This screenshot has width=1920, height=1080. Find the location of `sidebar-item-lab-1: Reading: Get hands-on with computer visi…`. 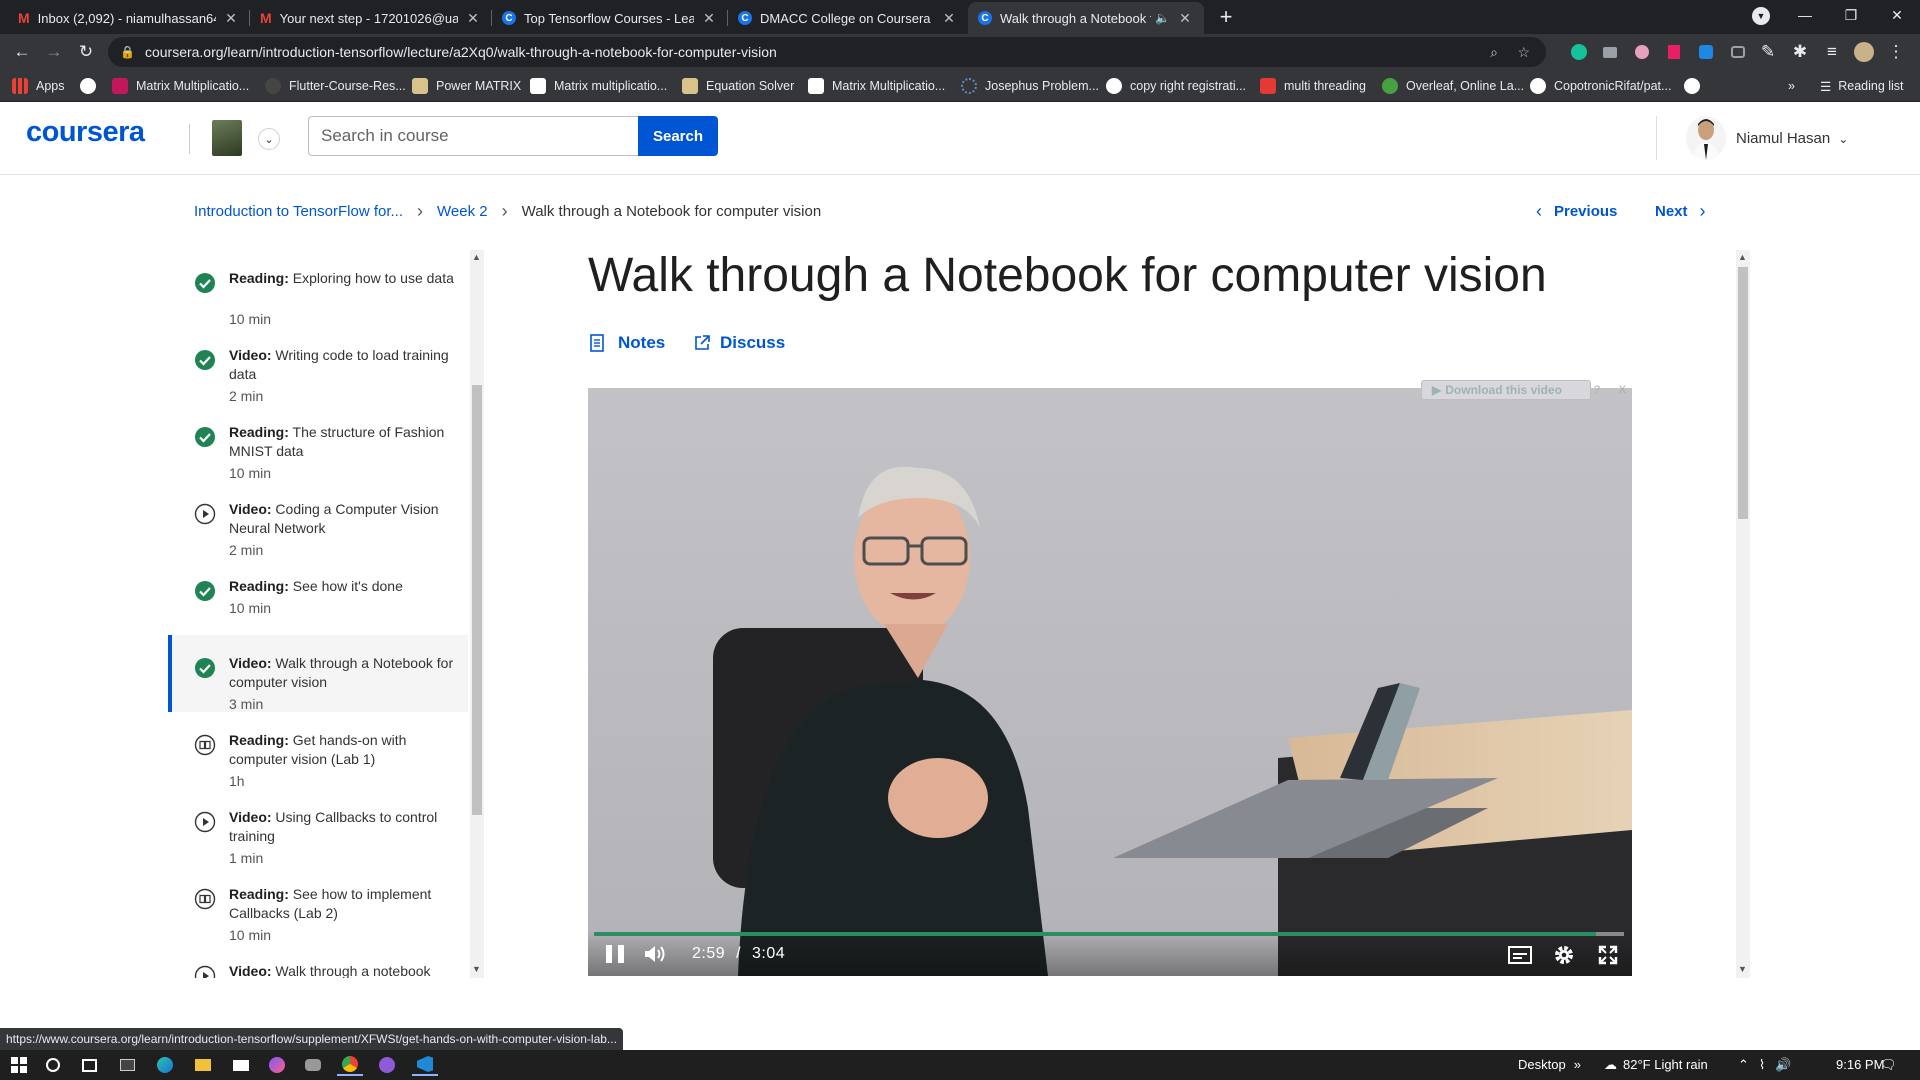

sidebar-item-lab-1: Reading: Get hands-on with computer visi… is located at coordinates (318, 750).